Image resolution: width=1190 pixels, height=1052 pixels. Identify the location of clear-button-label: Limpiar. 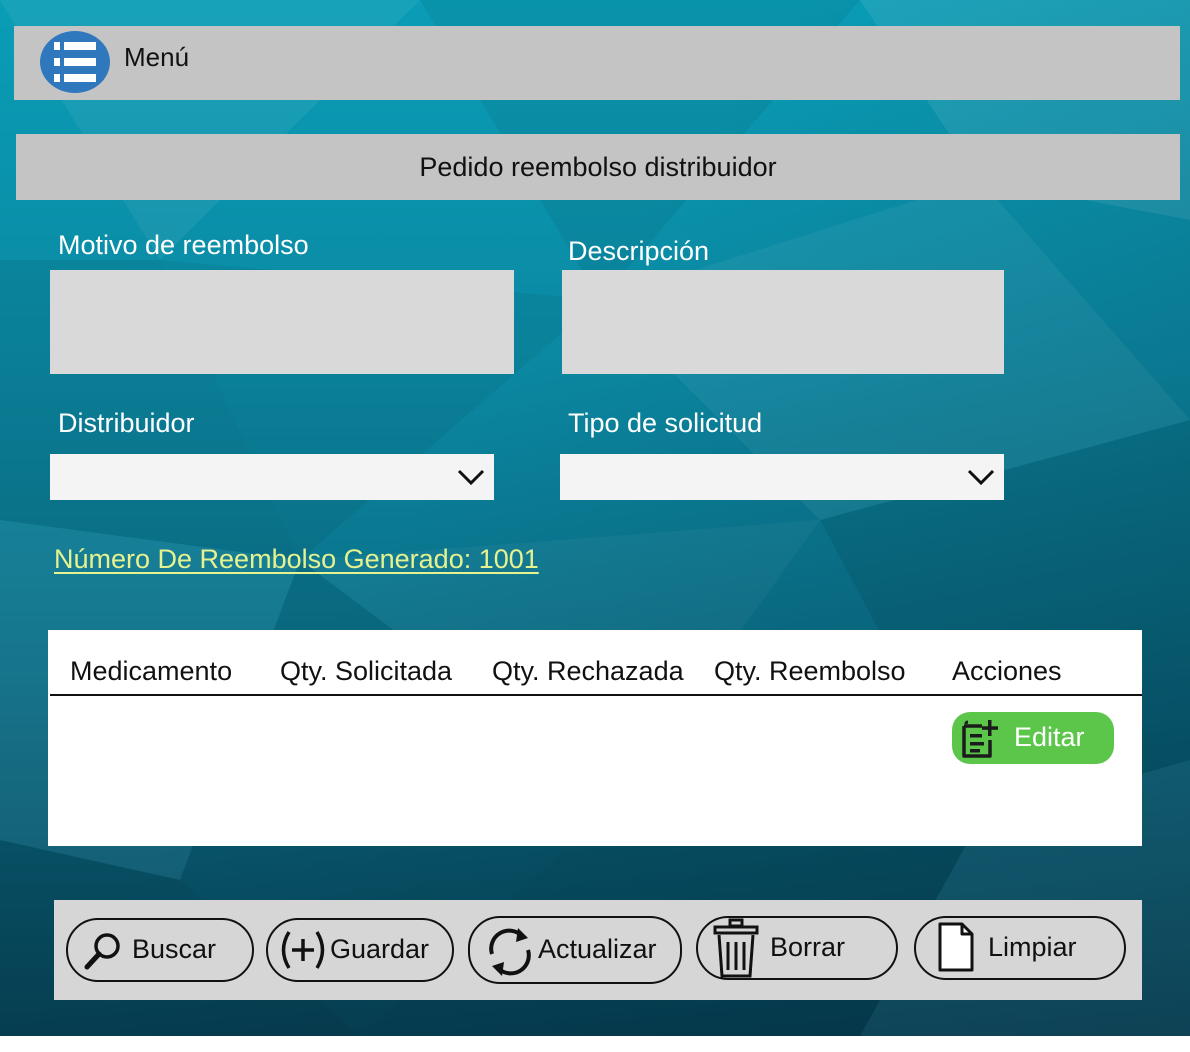
(1032, 947).